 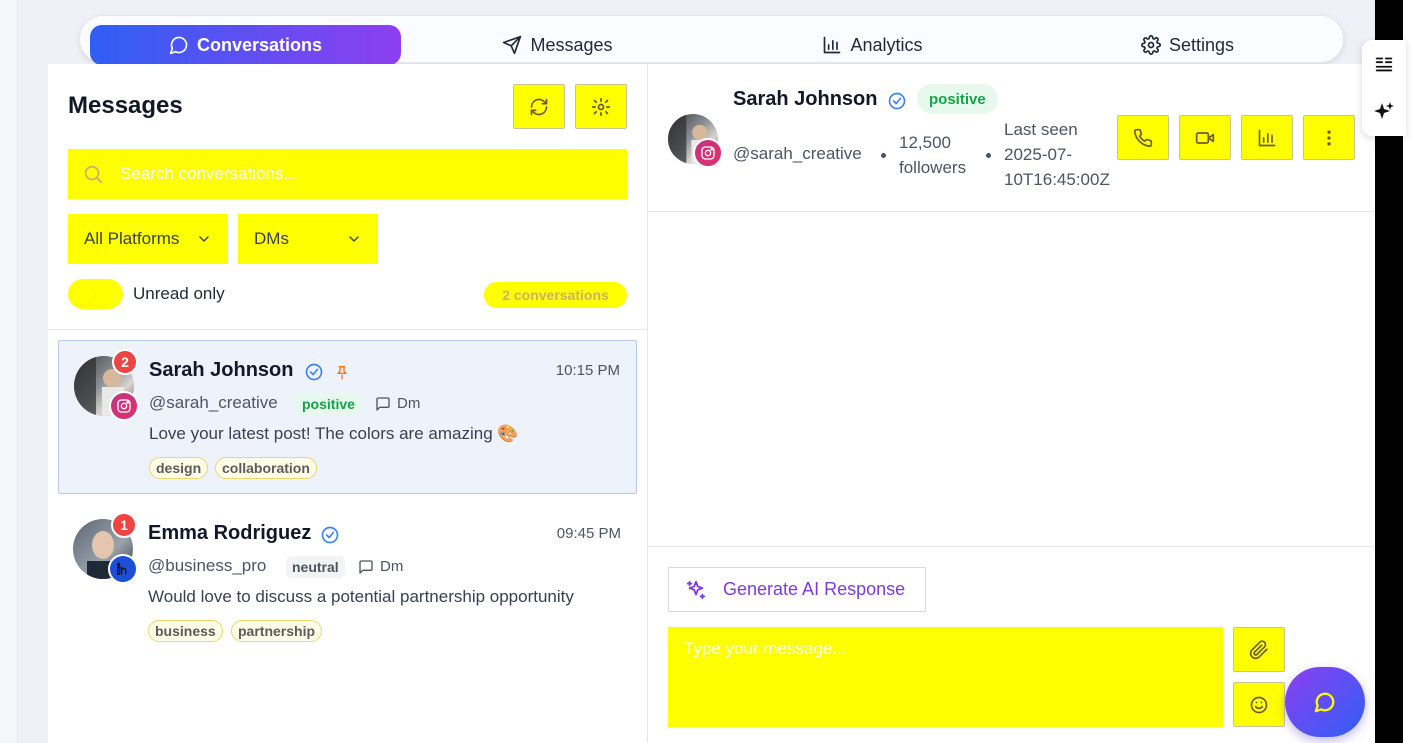 I want to click on sentiment-badge: neutral, so click(x=315, y=567).